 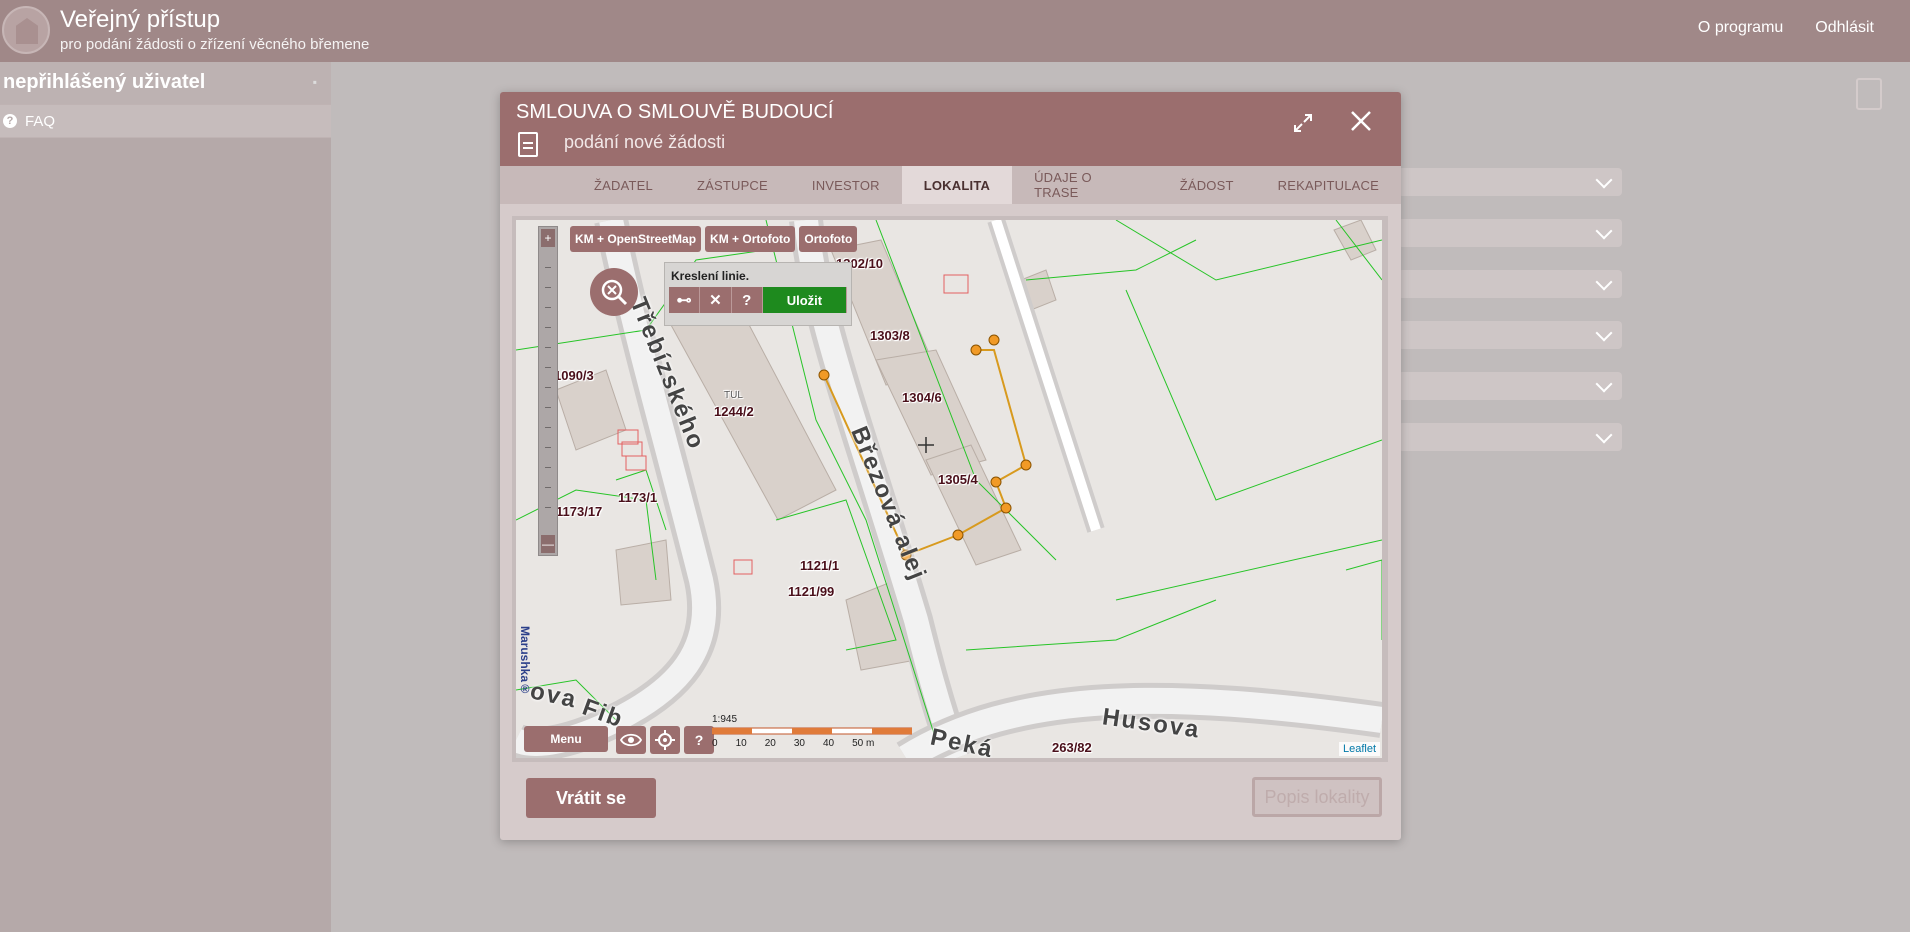 What do you see at coordinates (1085, 185) in the screenshot?
I see `tab-route-data: ÚDAJE O TRASE` at bounding box center [1085, 185].